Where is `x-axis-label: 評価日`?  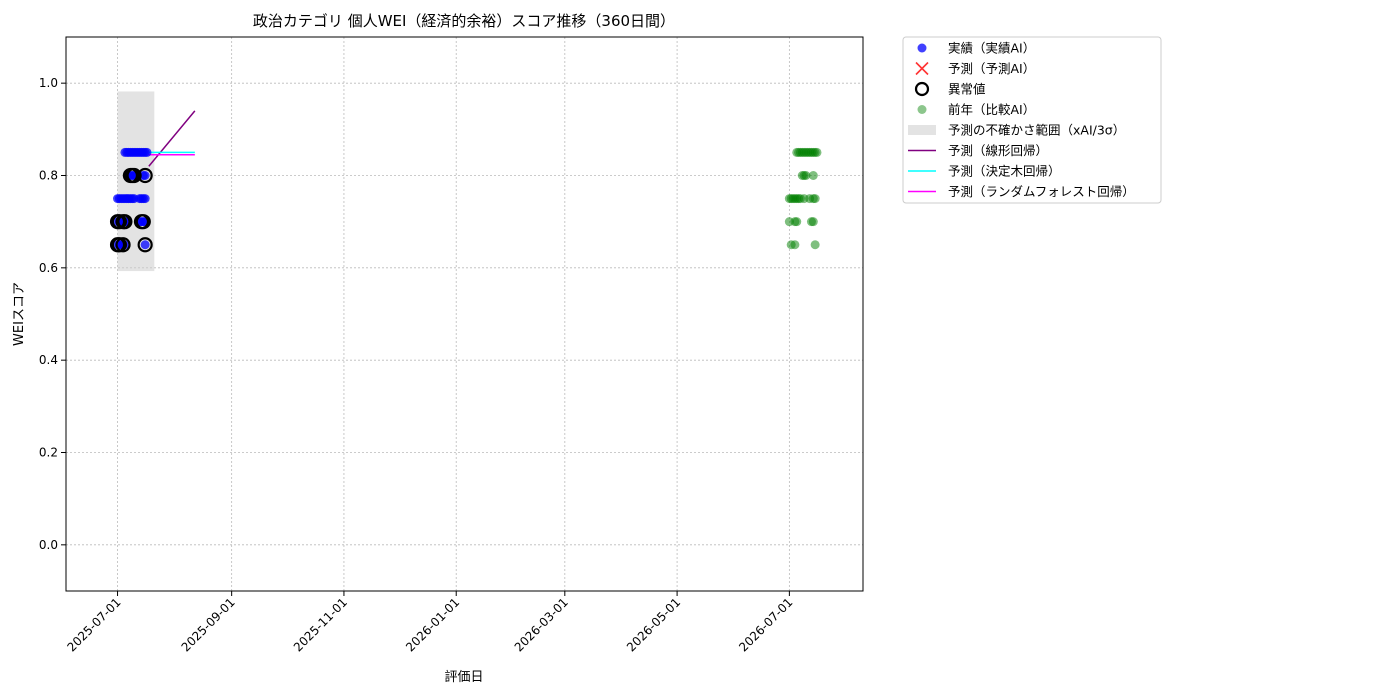
x-axis-label: 評価日 is located at coordinates (463, 677).